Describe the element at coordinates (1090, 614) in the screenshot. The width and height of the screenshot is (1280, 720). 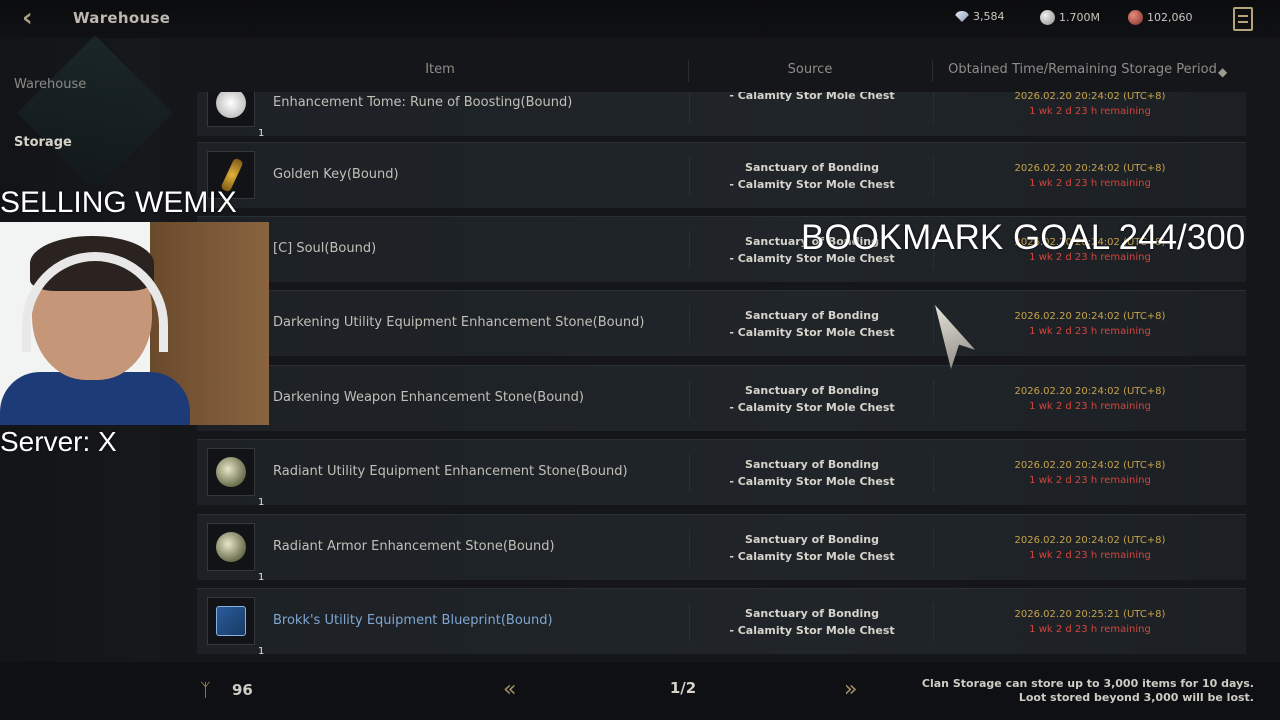
I see `obtained-time: 2026.02.20 20:25:21 (UTC+8)` at that location.